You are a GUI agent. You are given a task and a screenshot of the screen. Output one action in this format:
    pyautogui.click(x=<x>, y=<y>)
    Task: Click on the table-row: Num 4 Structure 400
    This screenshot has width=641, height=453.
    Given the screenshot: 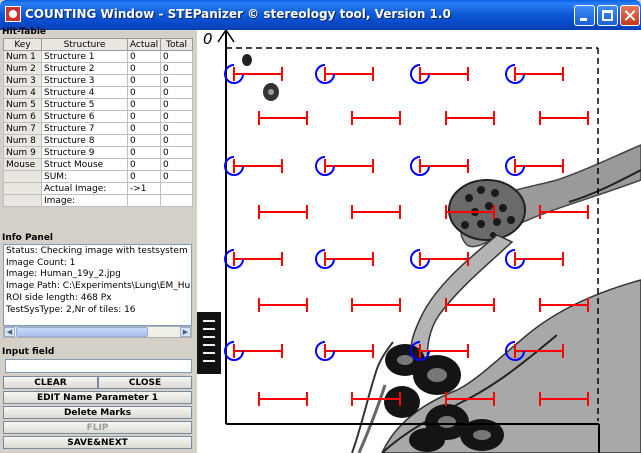 What is the action you would take?
    pyautogui.click(x=98, y=92)
    